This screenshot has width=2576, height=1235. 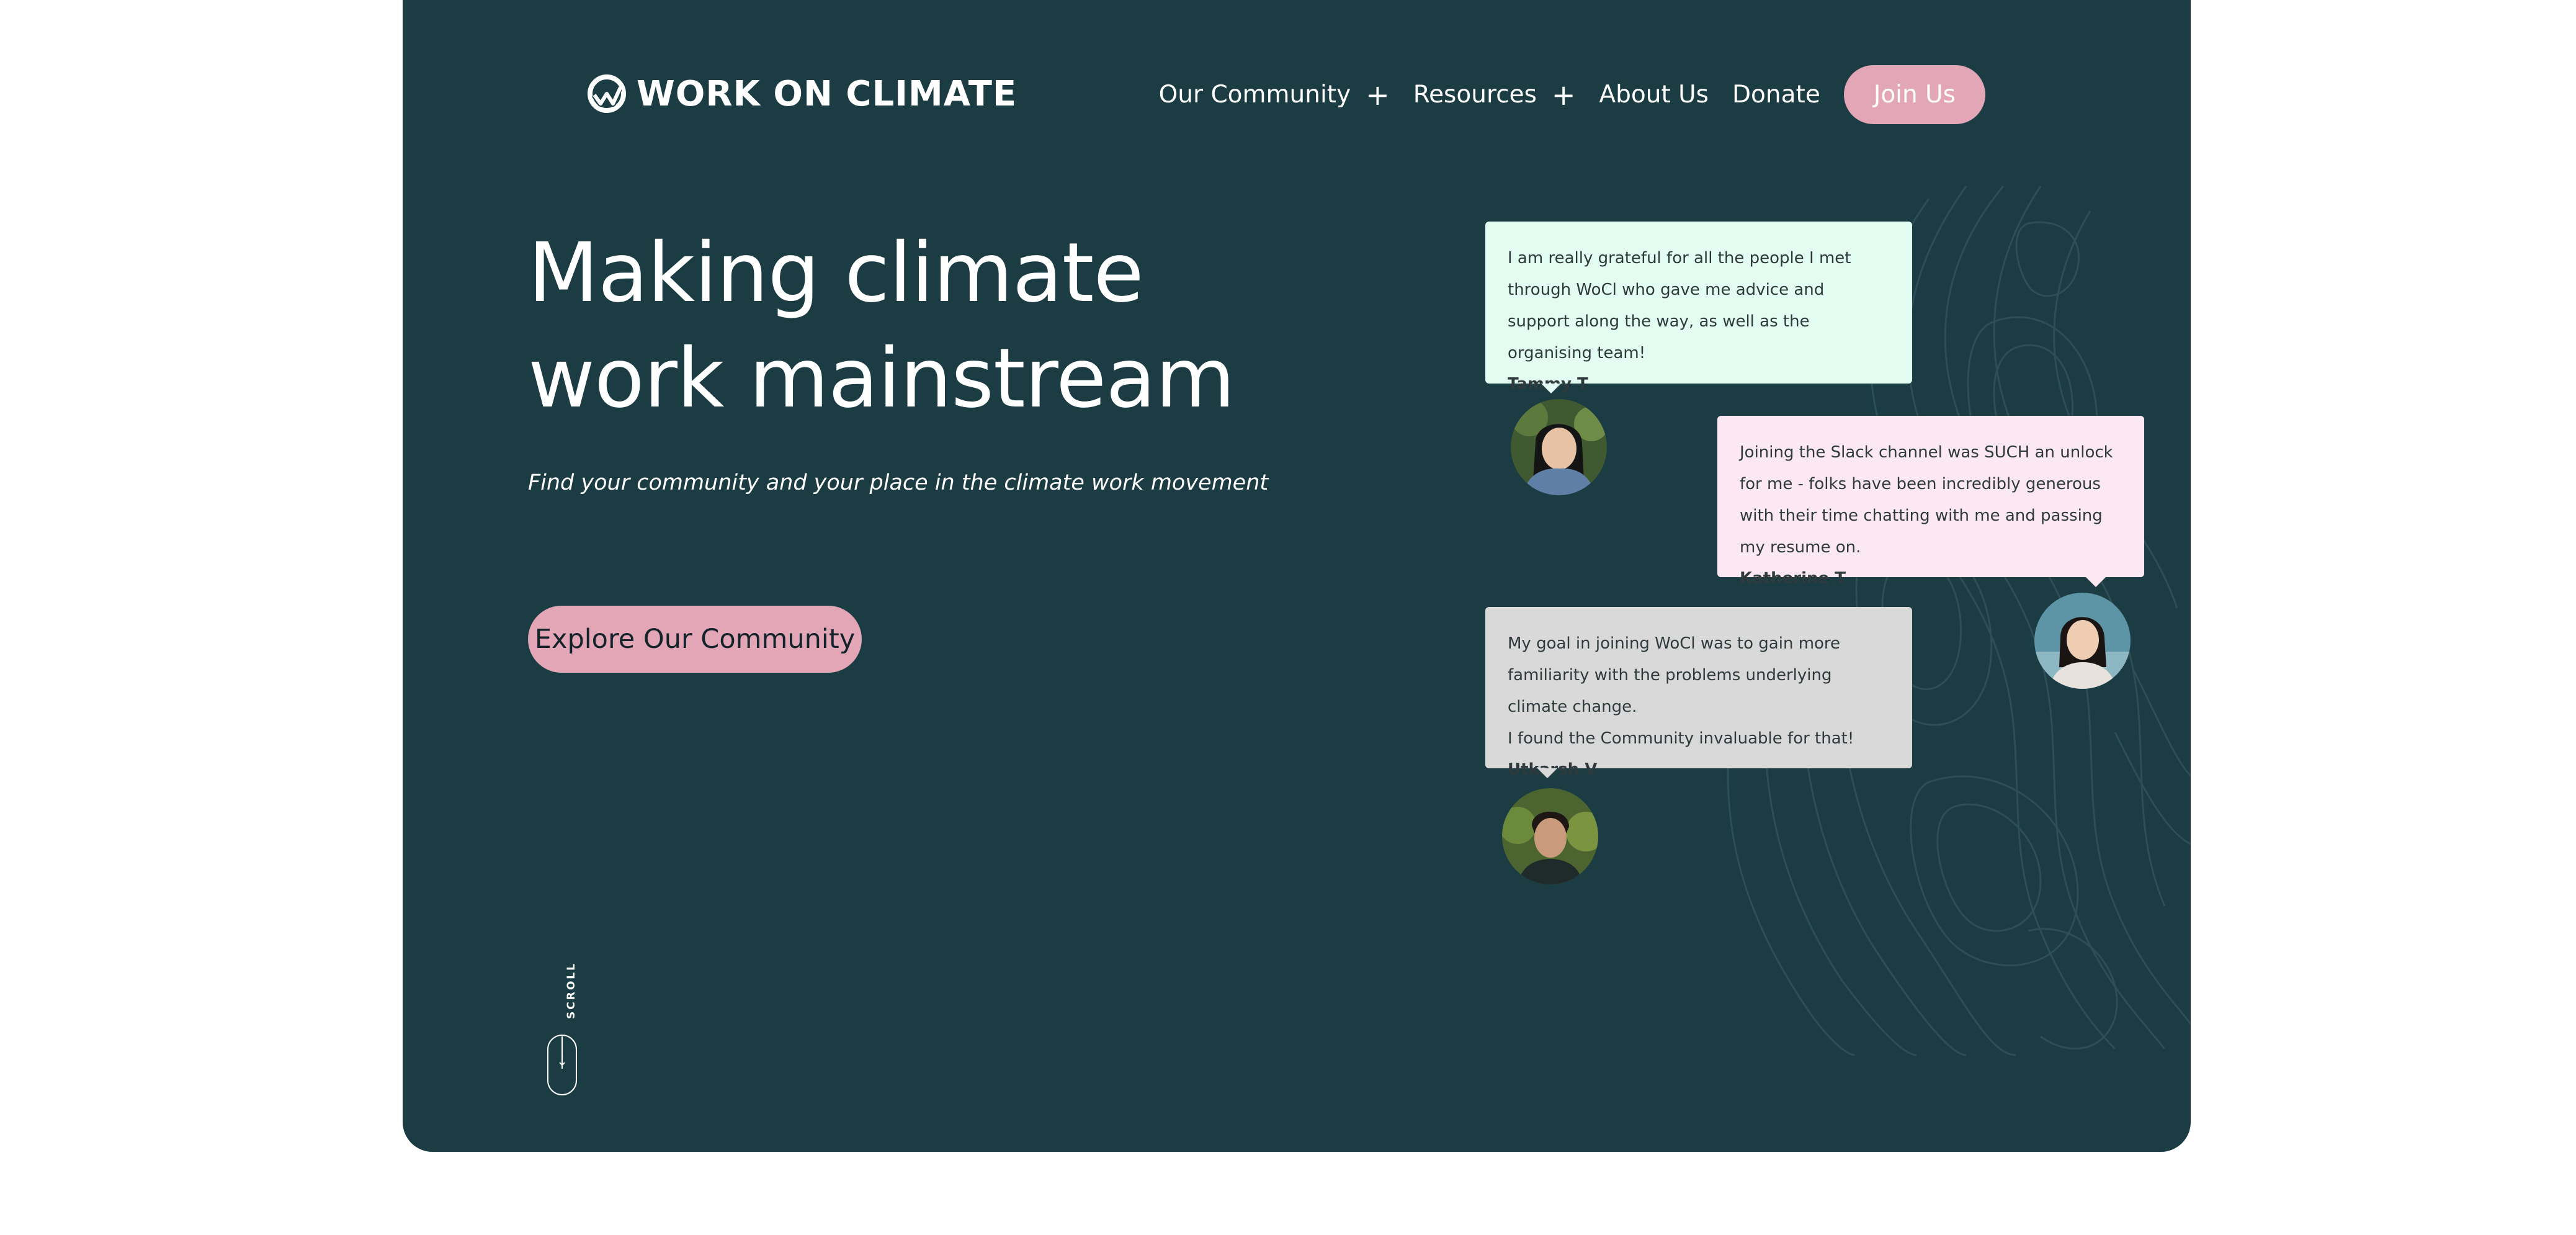 I want to click on nav-item-label: Donate, so click(x=1776, y=95).